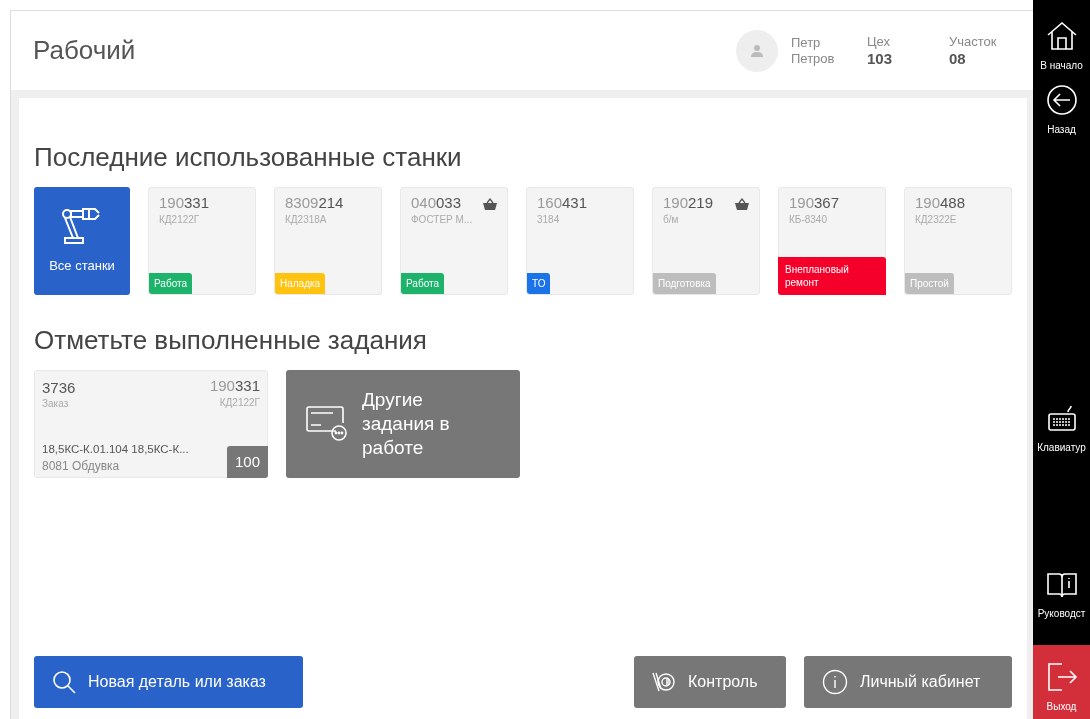 The image size is (1090, 719). What do you see at coordinates (539, 283) in the screenshot?
I see `status-tag: ТО` at bounding box center [539, 283].